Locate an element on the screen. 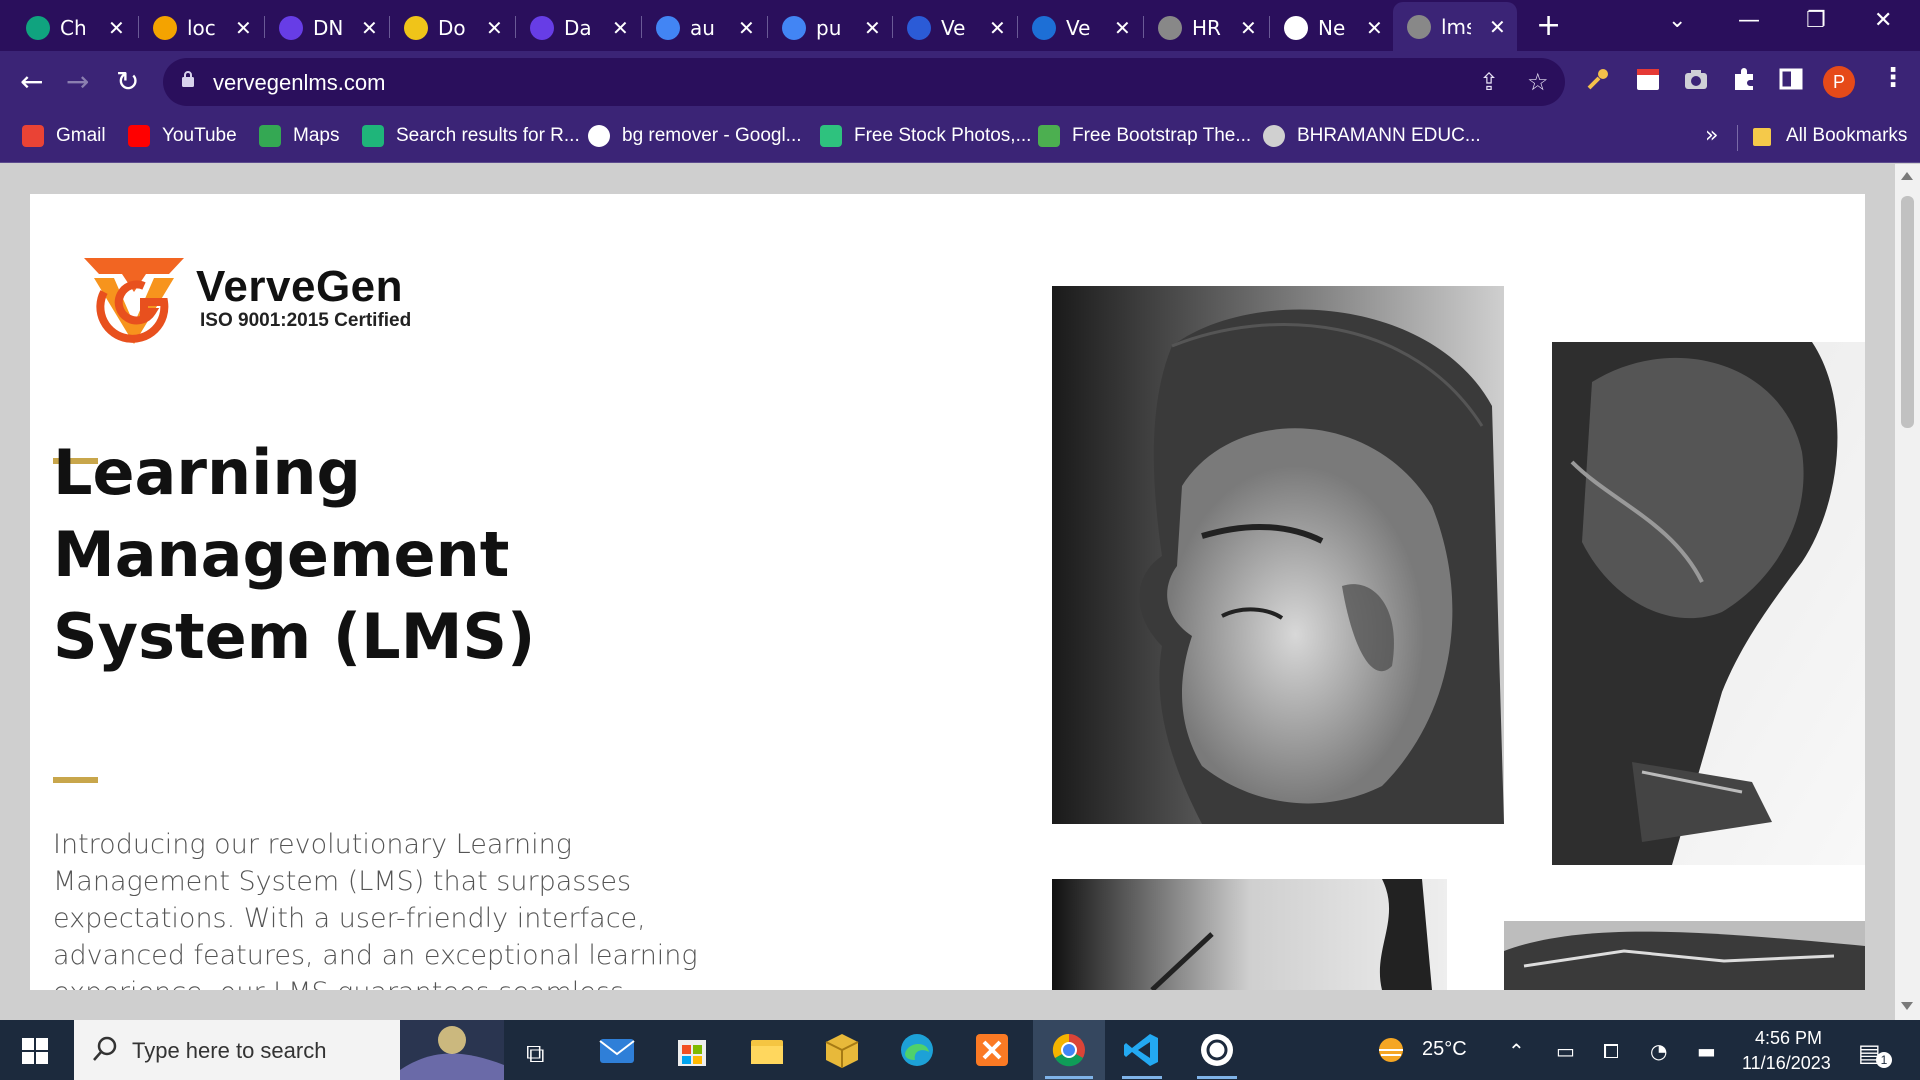  tab-title: loc is located at coordinates (201, 27).